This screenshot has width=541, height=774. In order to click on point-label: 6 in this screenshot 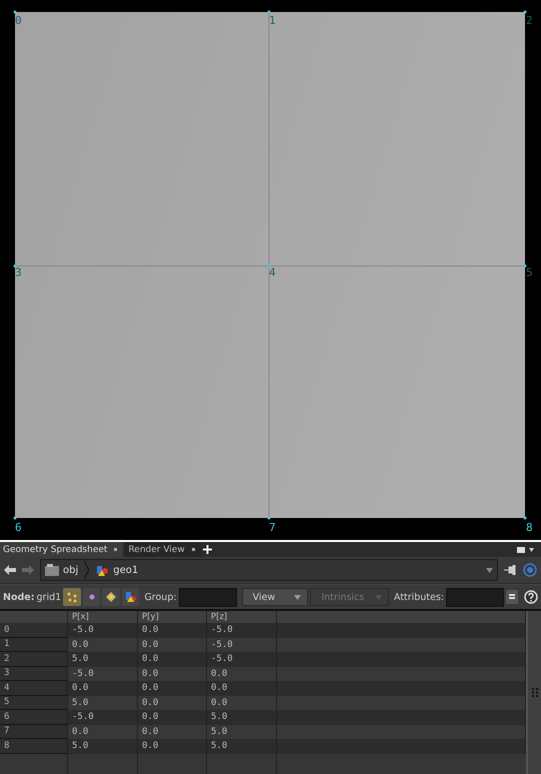, I will do `click(18, 527)`.